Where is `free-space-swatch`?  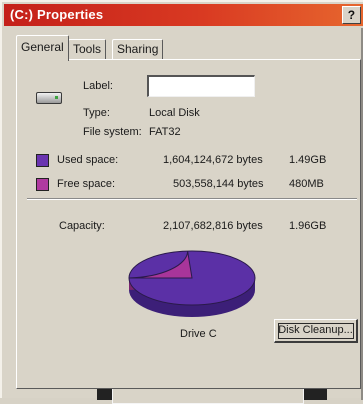
free-space-swatch is located at coordinates (42, 184).